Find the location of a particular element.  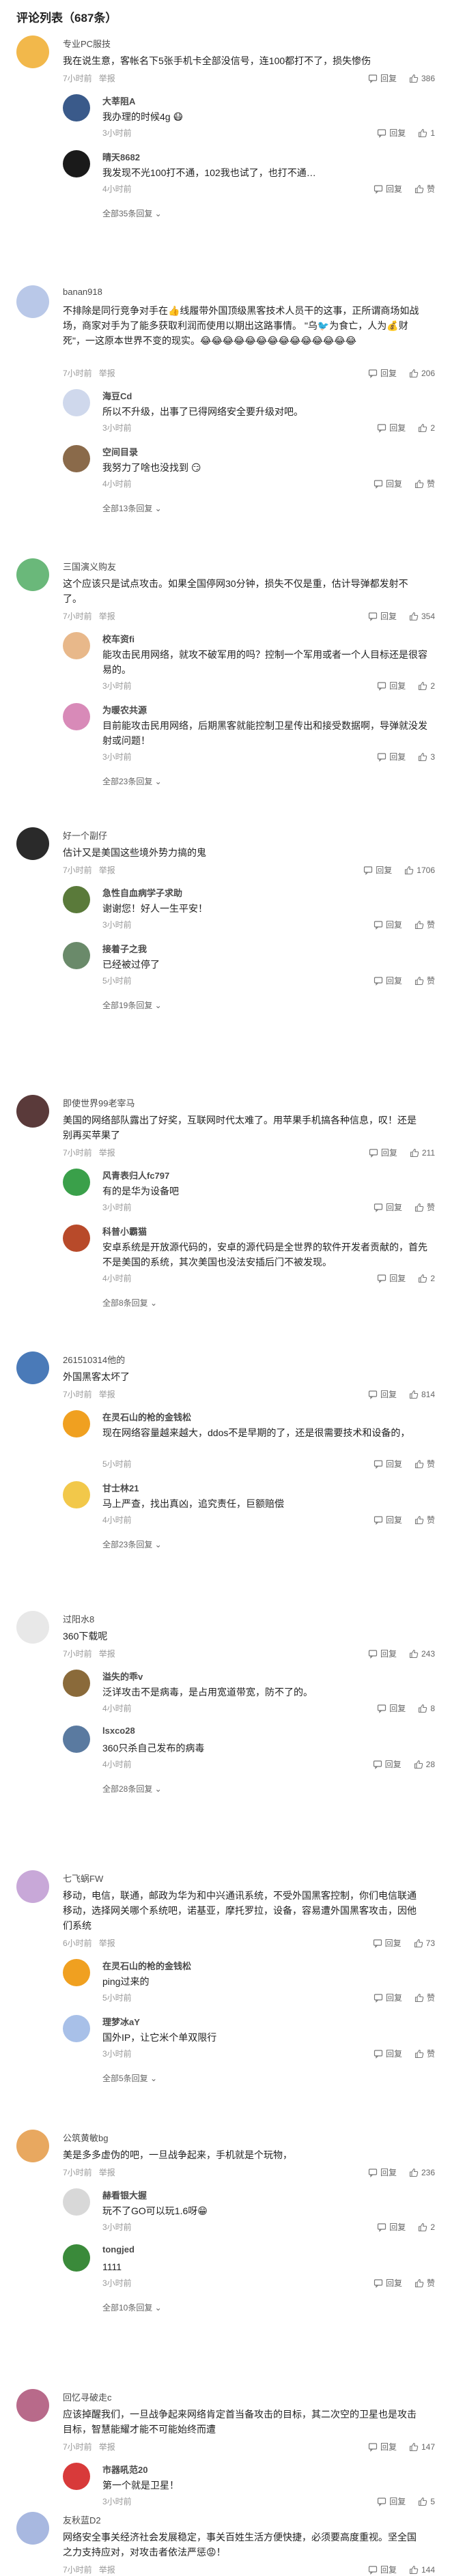

like-button: 1706 is located at coordinates (419, 870).